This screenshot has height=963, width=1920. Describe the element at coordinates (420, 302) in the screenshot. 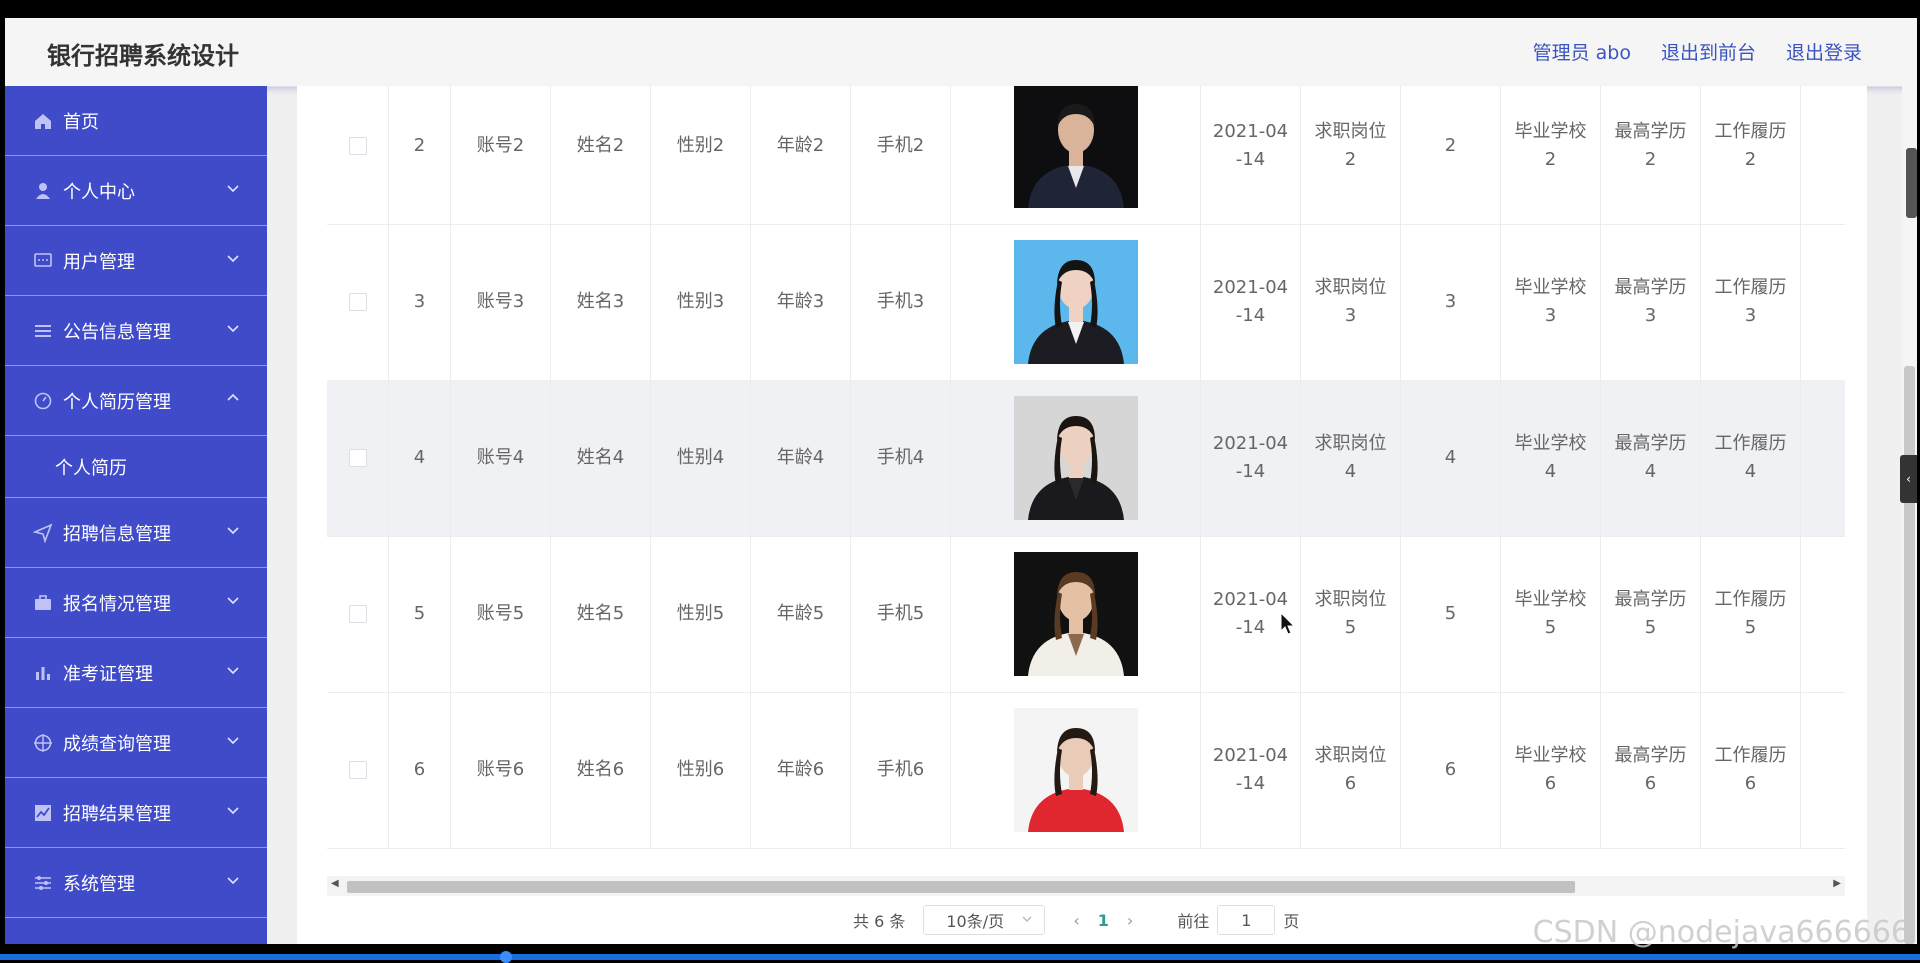

I see `cell-id: 3` at that location.